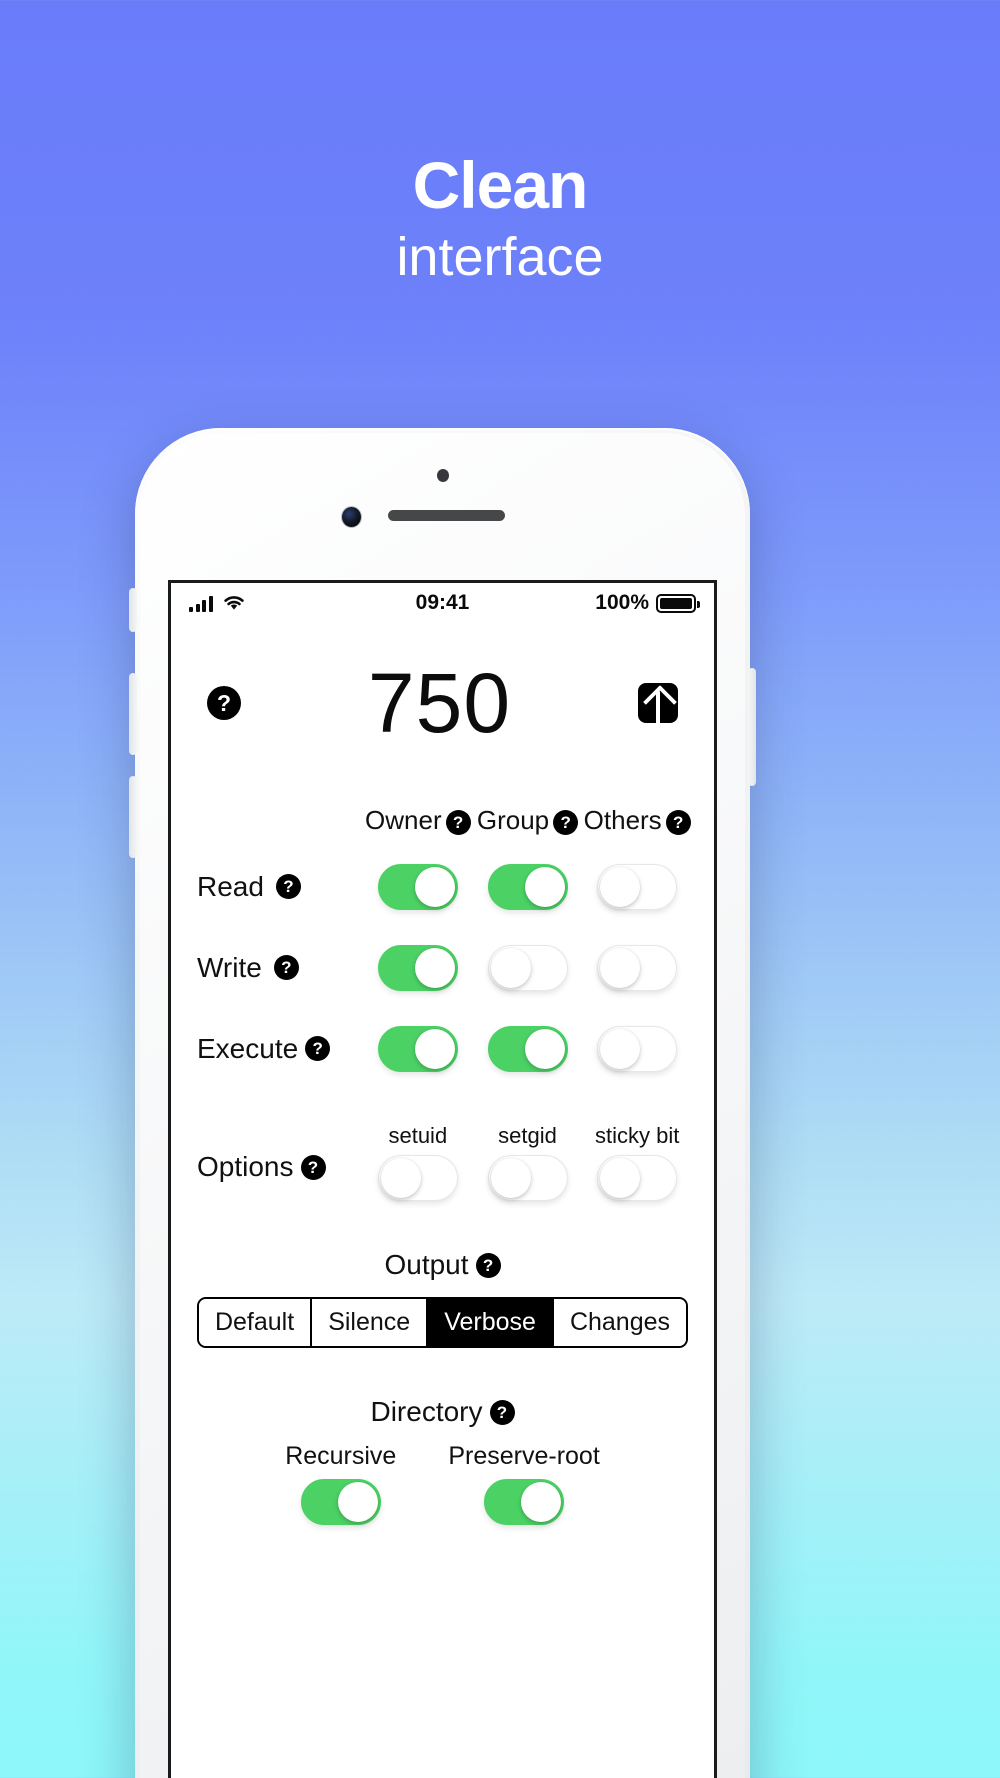 The height and width of the screenshot is (1778, 1000). Describe the element at coordinates (524, 1502) in the screenshot. I see `toggle-preserve-root` at that location.